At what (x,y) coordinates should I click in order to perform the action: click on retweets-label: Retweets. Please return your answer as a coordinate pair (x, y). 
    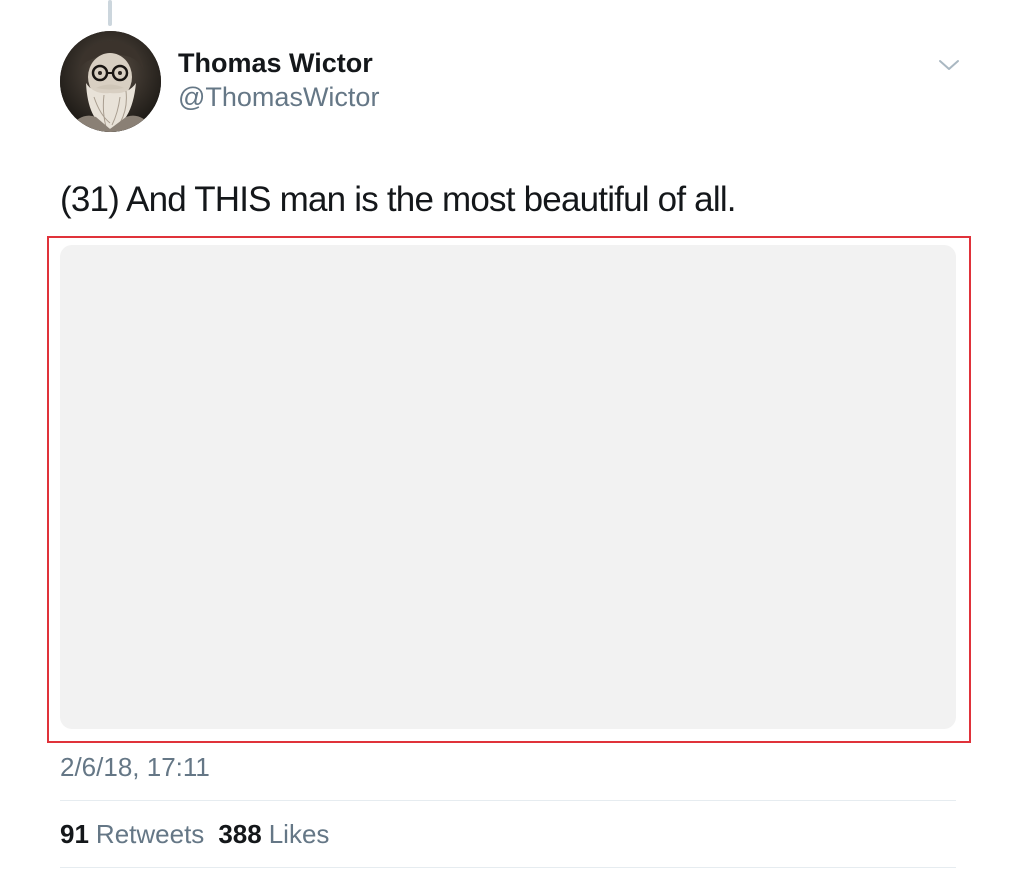
    Looking at the image, I should click on (150, 834).